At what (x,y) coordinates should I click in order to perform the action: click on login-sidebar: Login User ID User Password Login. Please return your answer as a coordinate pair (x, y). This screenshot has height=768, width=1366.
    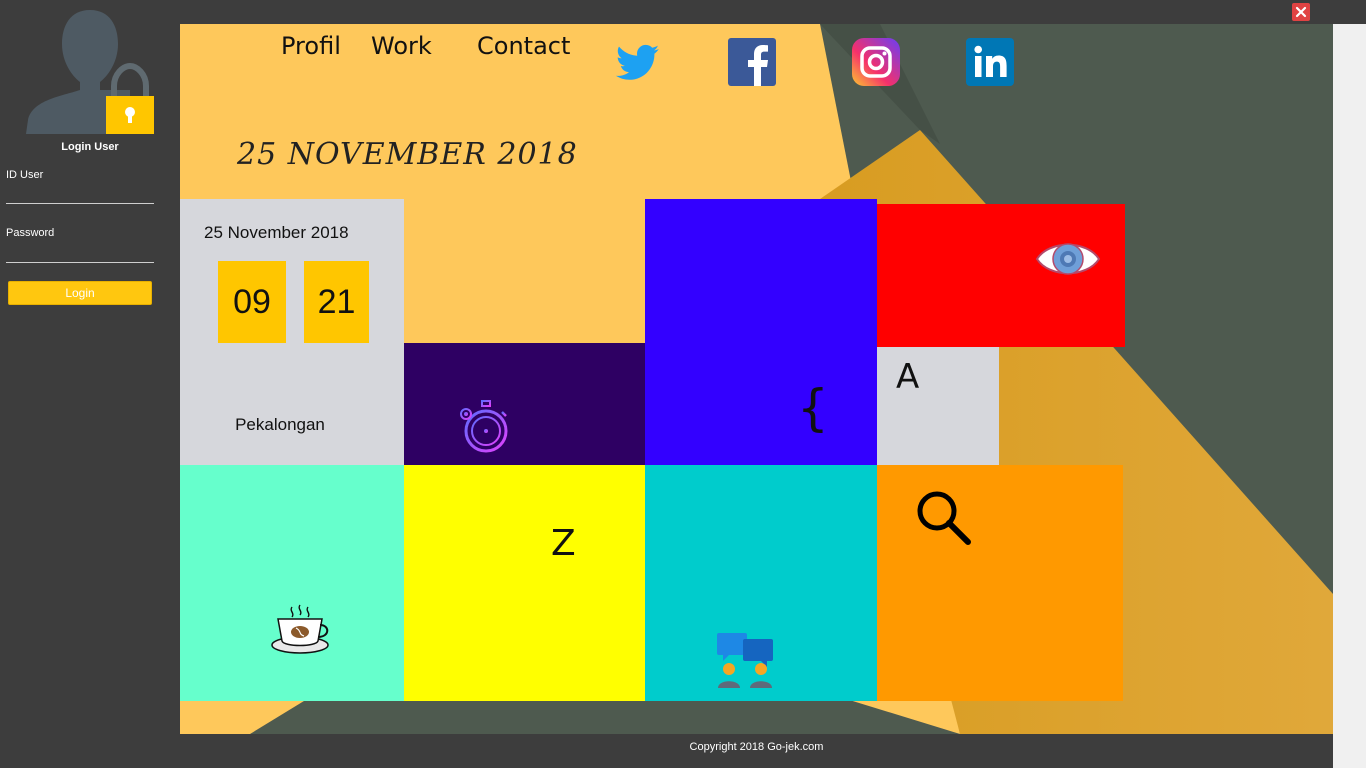
    Looking at the image, I should click on (90, 384).